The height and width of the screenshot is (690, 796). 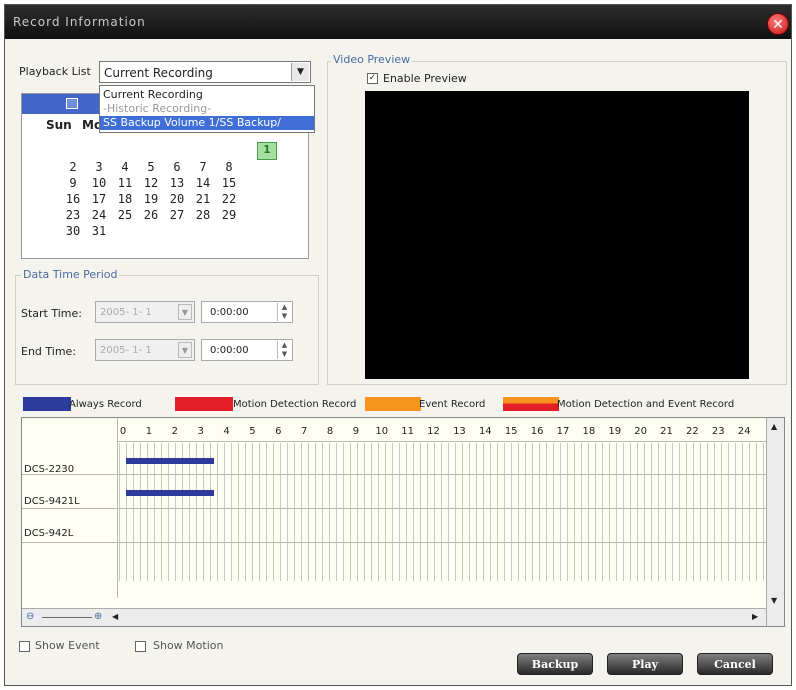 What do you see at coordinates (99, 215) in the screenshot?
I see `calendar-day: 24` at bounding box center [99, 215].